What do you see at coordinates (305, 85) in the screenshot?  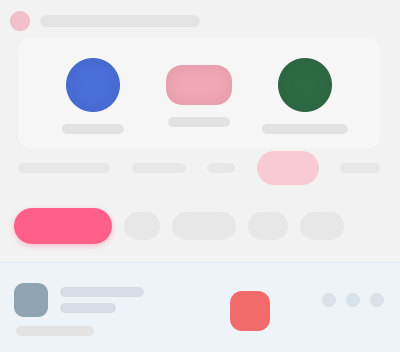 I see `green-circle-icon` at bounding box center [305, 85].